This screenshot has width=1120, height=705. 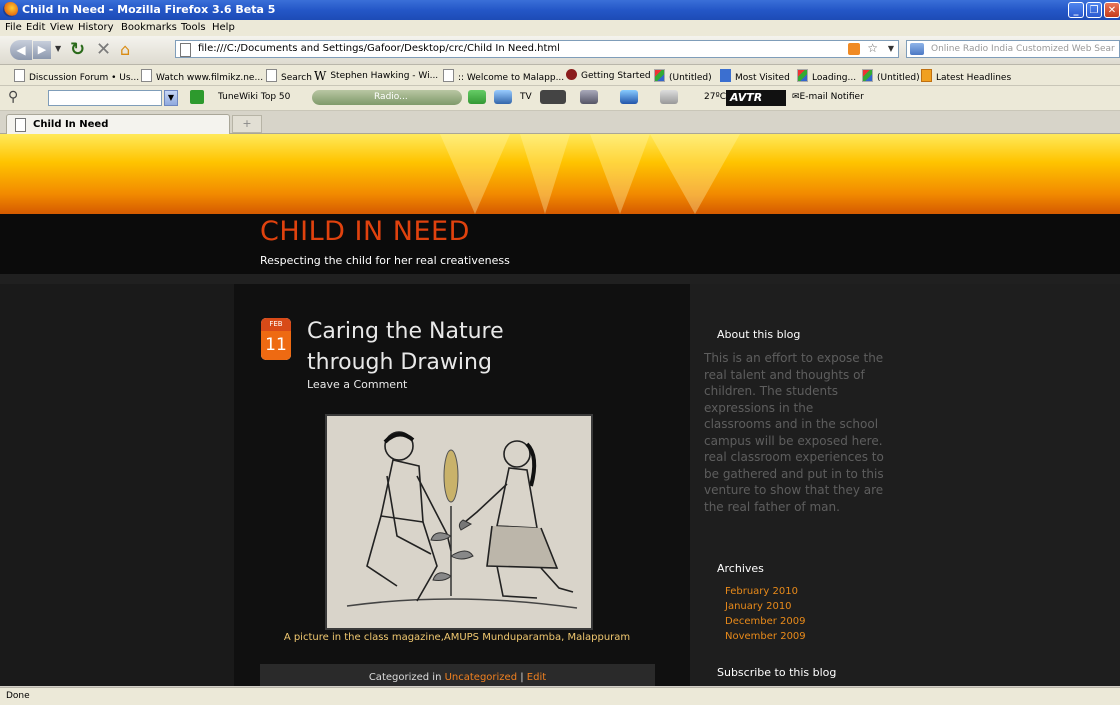 I want to click on bookmark-item: Search, so click(x=289, y=76).